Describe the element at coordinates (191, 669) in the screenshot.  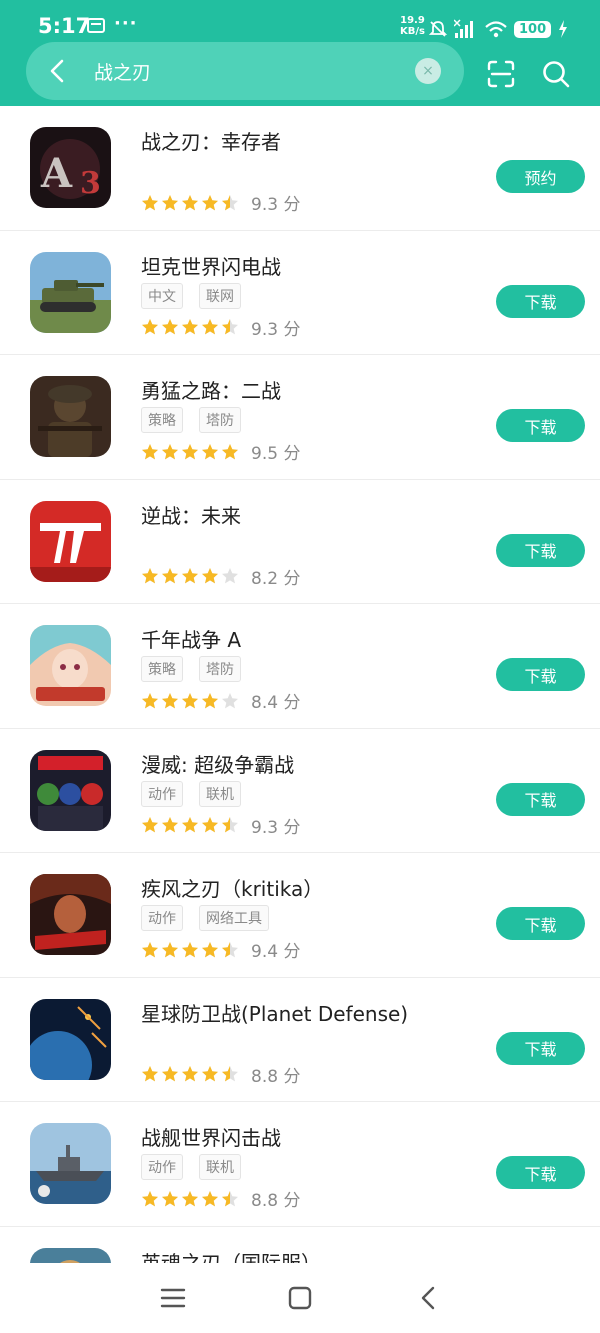
I see `app-tags: 策略 塔防` at that location.